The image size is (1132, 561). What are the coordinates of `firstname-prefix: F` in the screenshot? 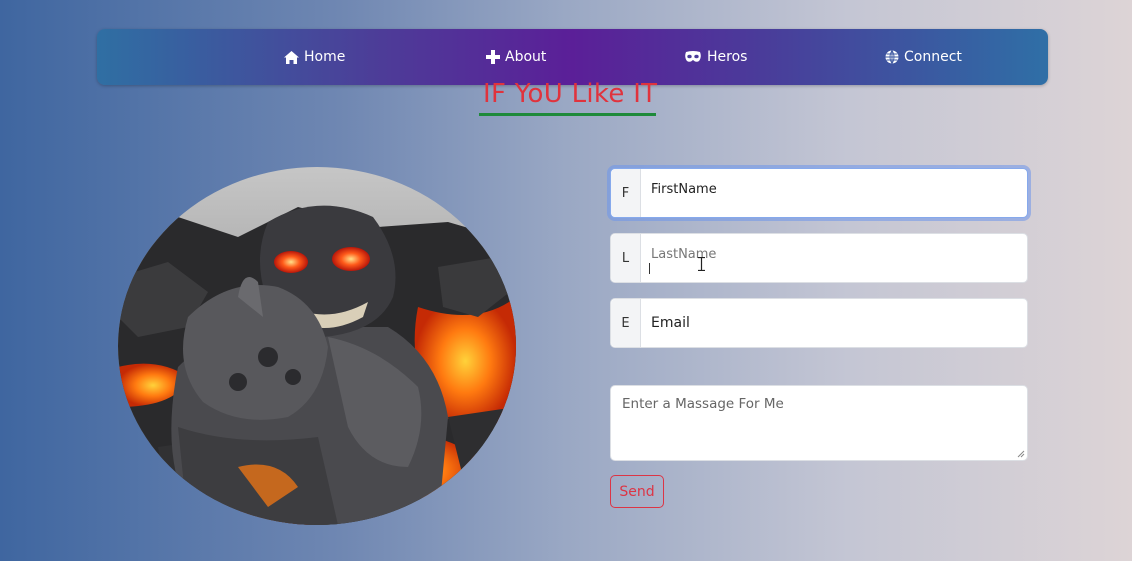 It's located at (626, 193).